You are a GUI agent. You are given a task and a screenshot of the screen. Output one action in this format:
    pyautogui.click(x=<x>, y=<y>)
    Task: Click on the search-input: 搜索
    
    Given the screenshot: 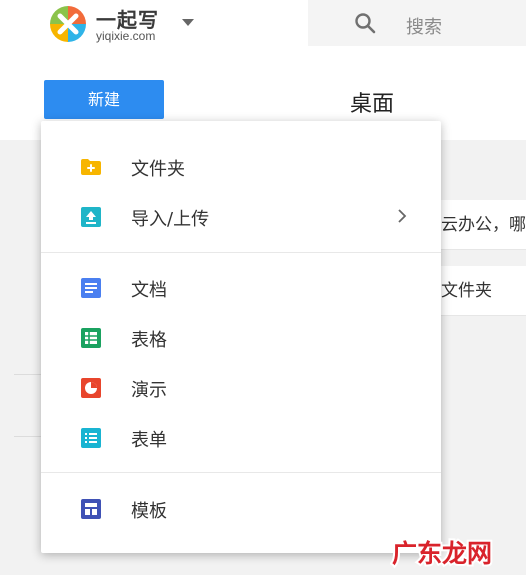 What is the action you would take?
    pyautogui.click(x=417, y=23)
    